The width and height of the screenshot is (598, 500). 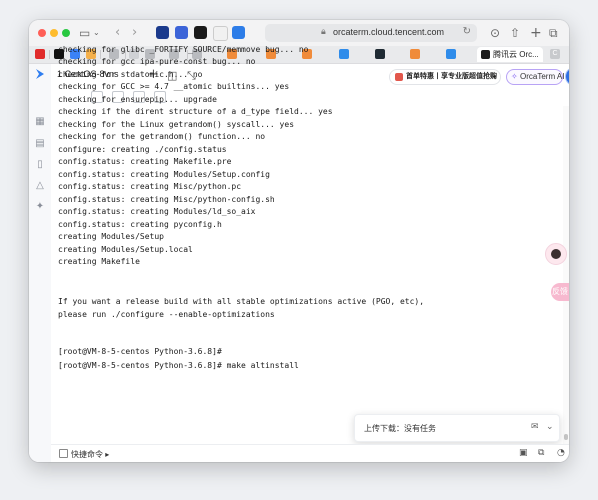 I want to click on calendar-icon: ▣, so click(x=523, y=453).